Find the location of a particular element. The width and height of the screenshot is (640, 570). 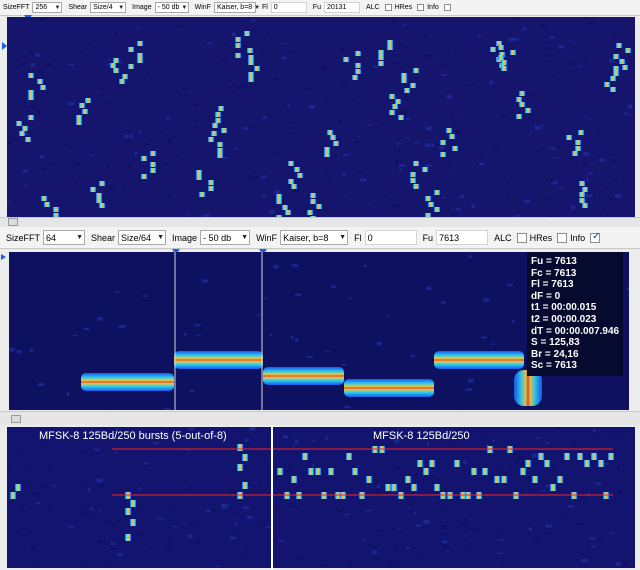

fu-input: 7613 is located at coordinates (462, 237).